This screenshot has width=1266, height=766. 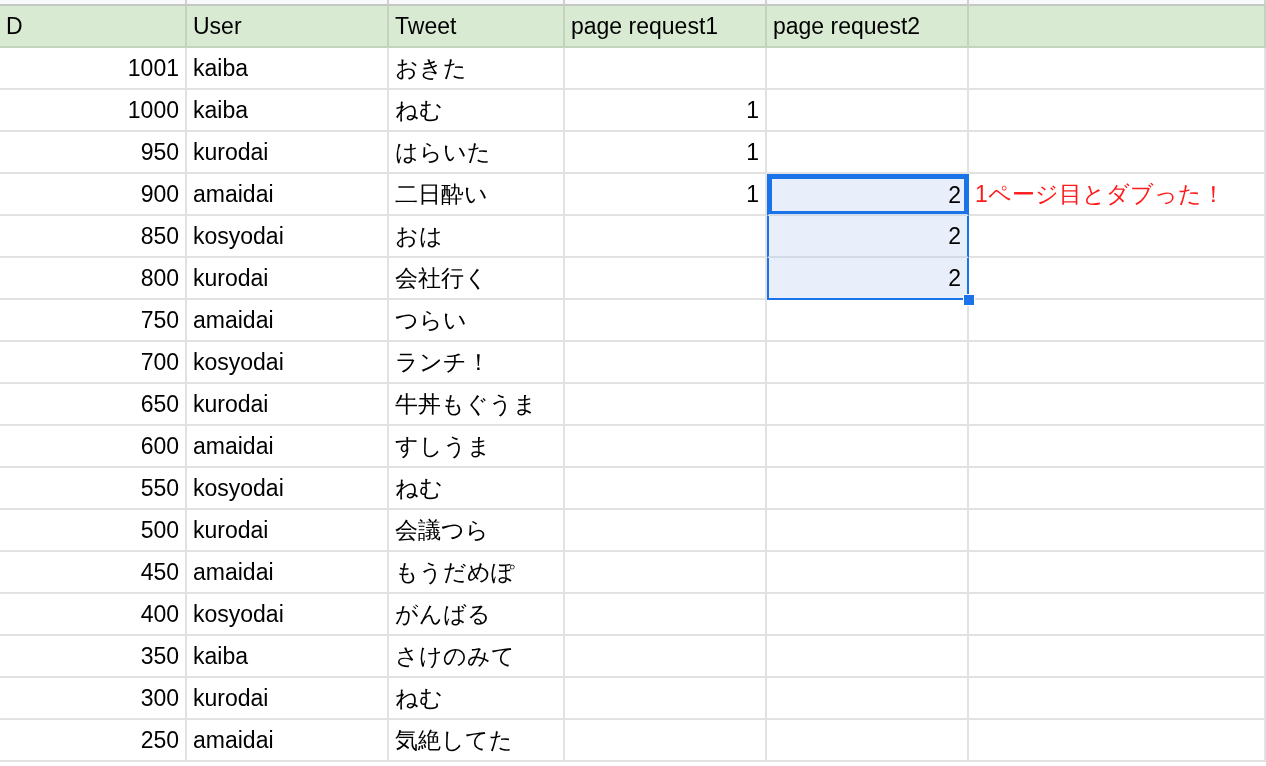 I want to click on table-cell: おは, so click(x=477, y=237).